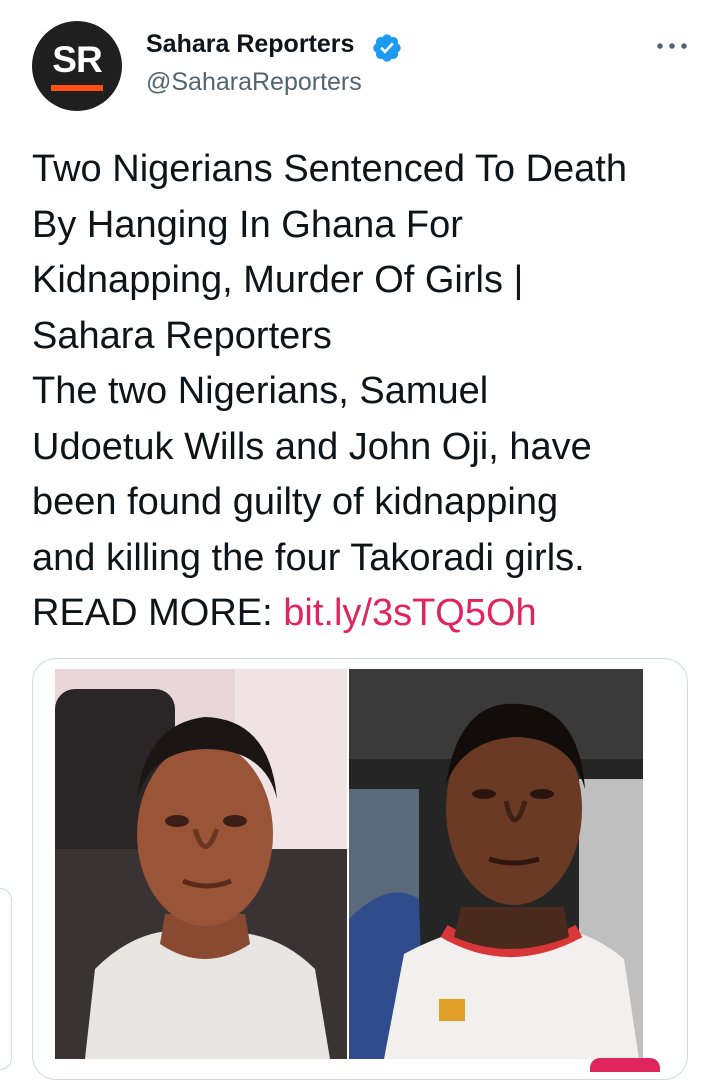  I want to click on display-name: Sahara Reporters, so click(250, 44).